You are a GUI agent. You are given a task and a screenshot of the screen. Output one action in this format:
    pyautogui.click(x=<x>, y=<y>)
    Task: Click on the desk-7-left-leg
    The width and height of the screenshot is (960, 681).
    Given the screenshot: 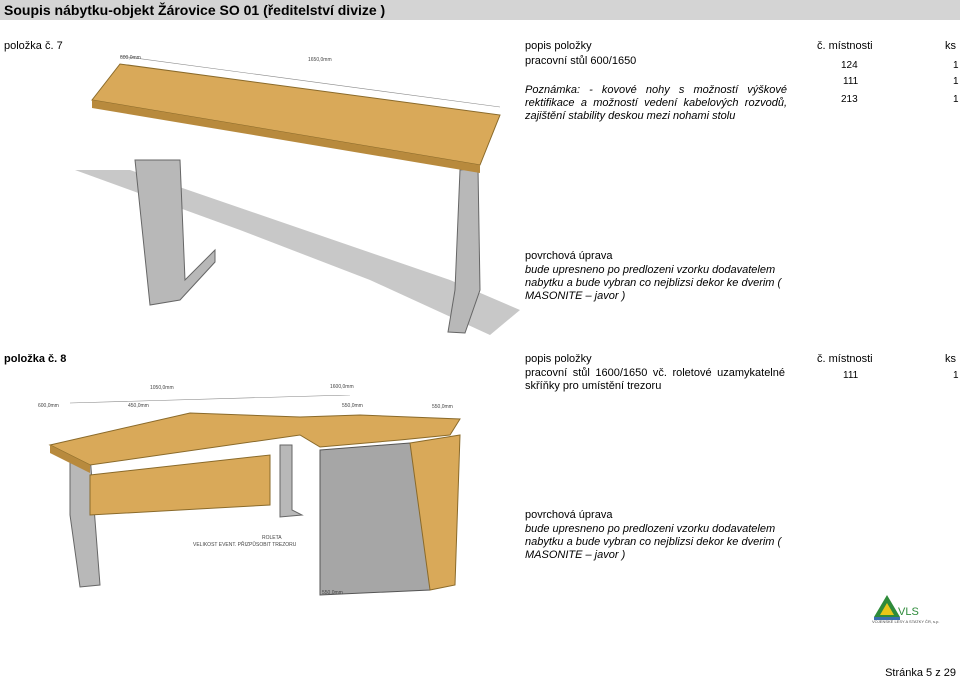 What is the action you would take?
    pyautogui.click(x=175, y=232)
    